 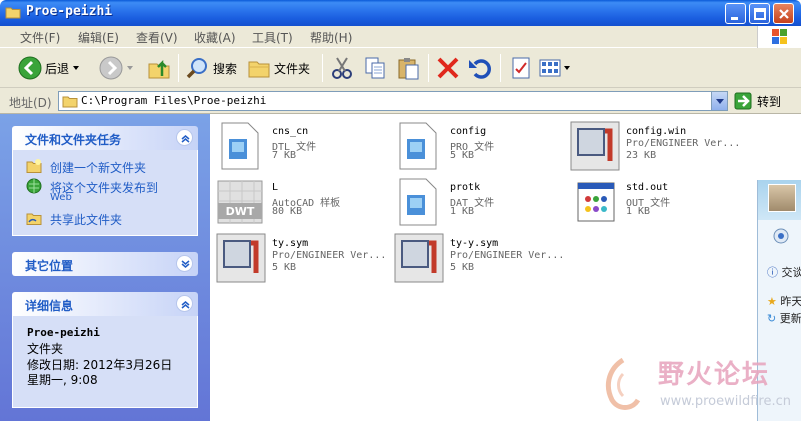 I want to click on file-tasks-header: 文件和文件夹任务, so click(x=105, y=138).